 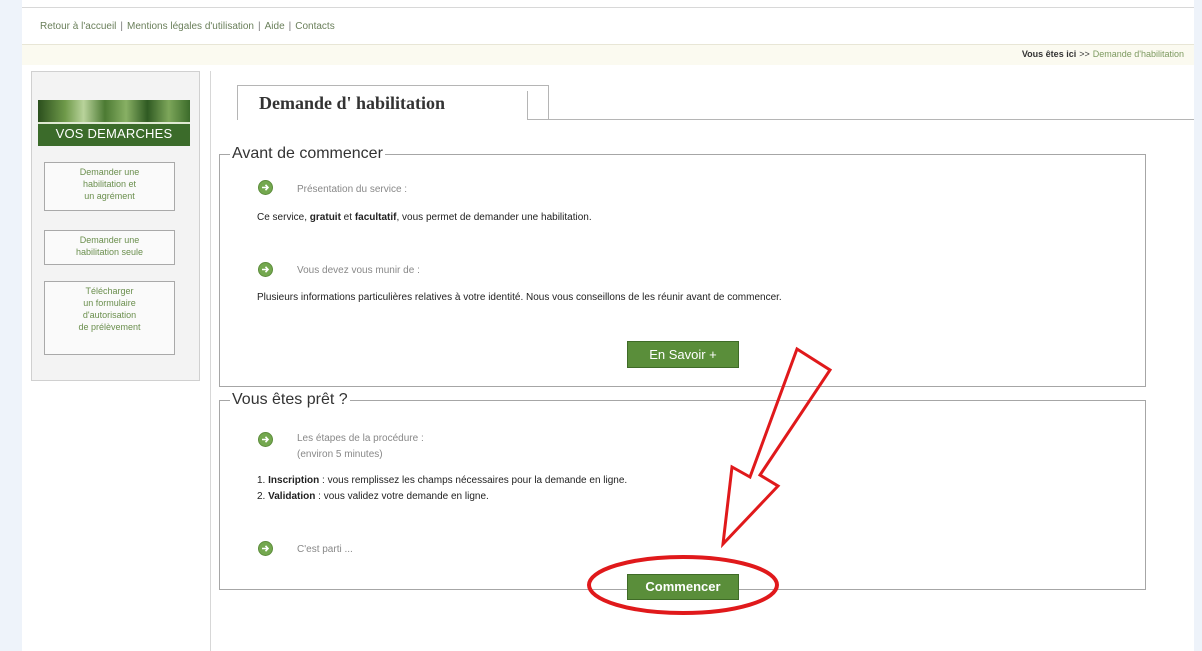 What do you see at coordinates (710, 480) in the screenshot?
I see `annotation-overlay` at bounding box center [710, 480].